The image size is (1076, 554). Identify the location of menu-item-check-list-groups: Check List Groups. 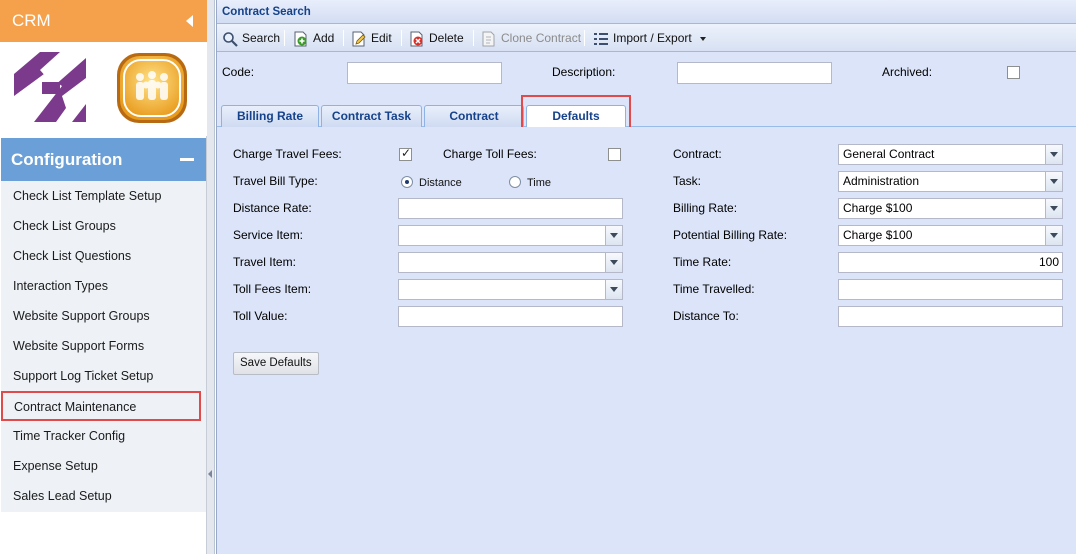
(103, 226).